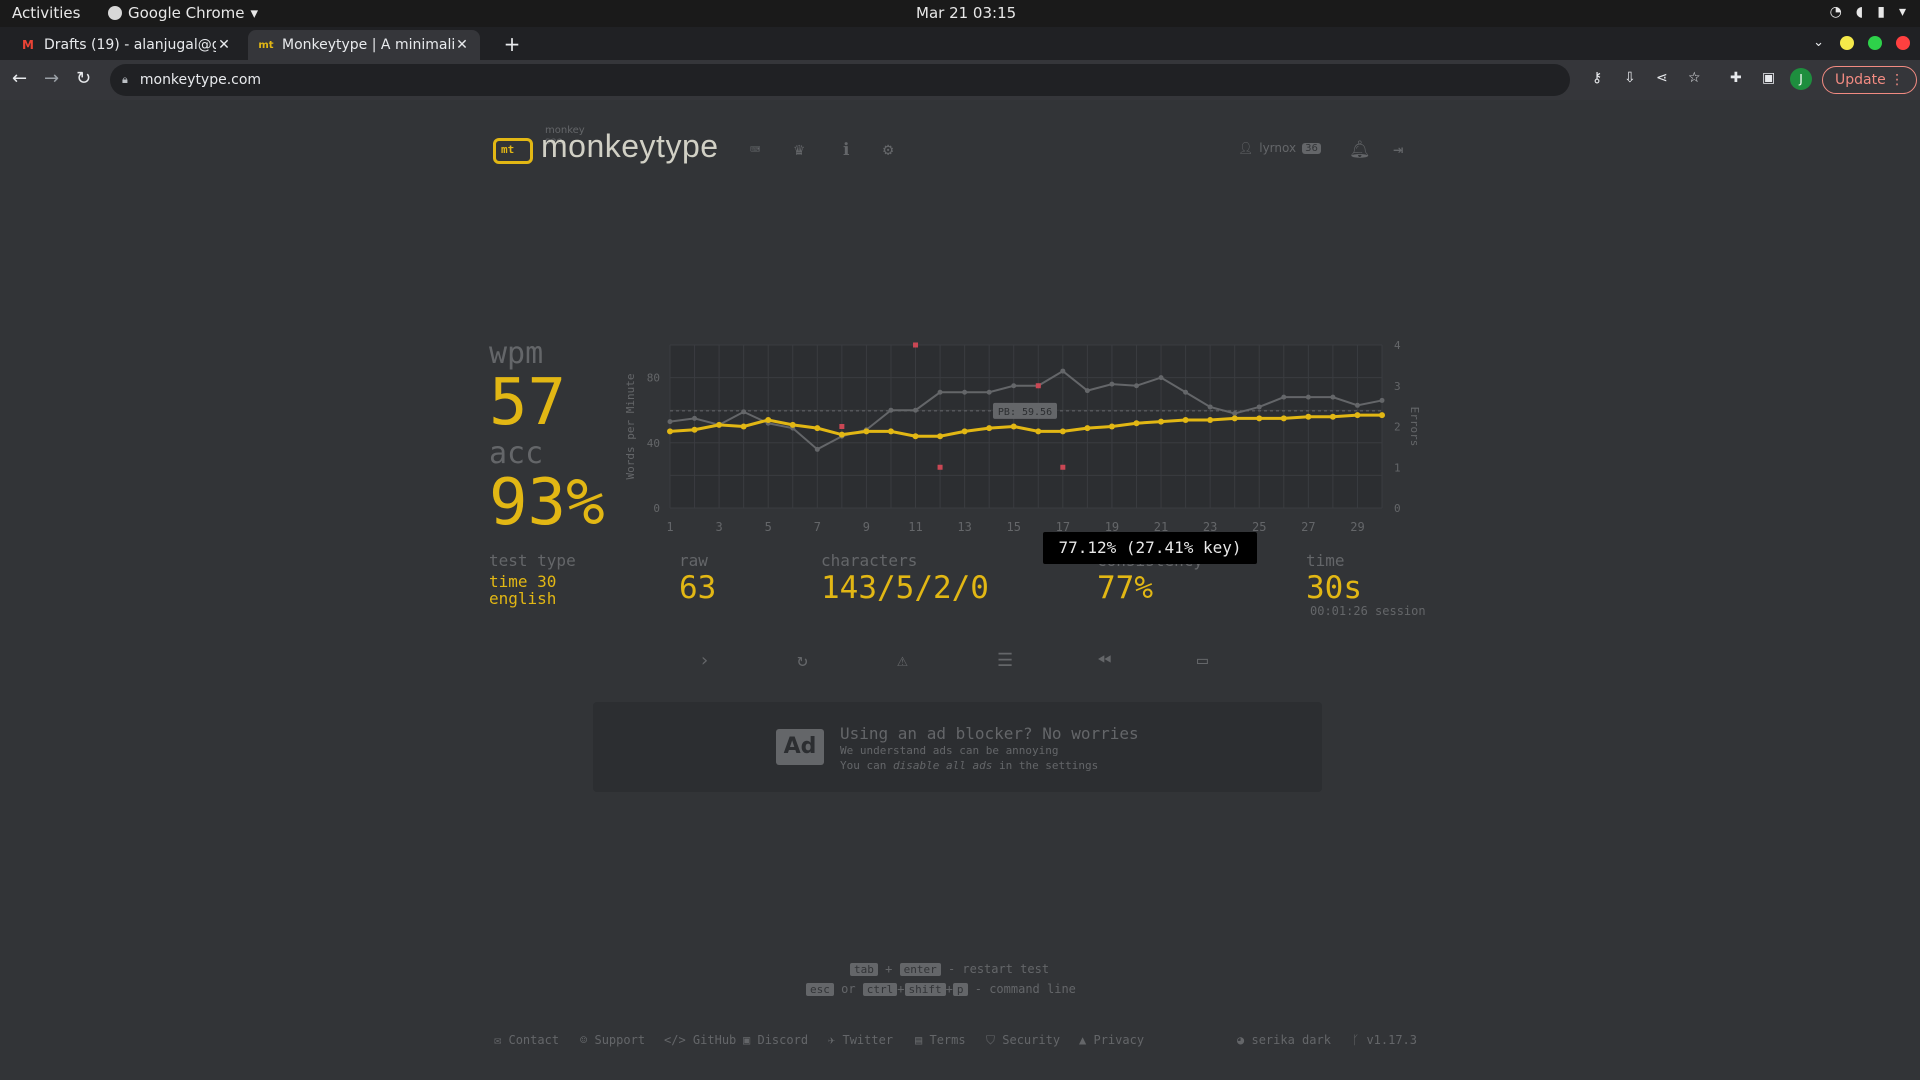  What do you see at coordinates (1005, 660) in the screenshot?
I see `words-history-icon: ☰` at bounding box center [1005, 660].